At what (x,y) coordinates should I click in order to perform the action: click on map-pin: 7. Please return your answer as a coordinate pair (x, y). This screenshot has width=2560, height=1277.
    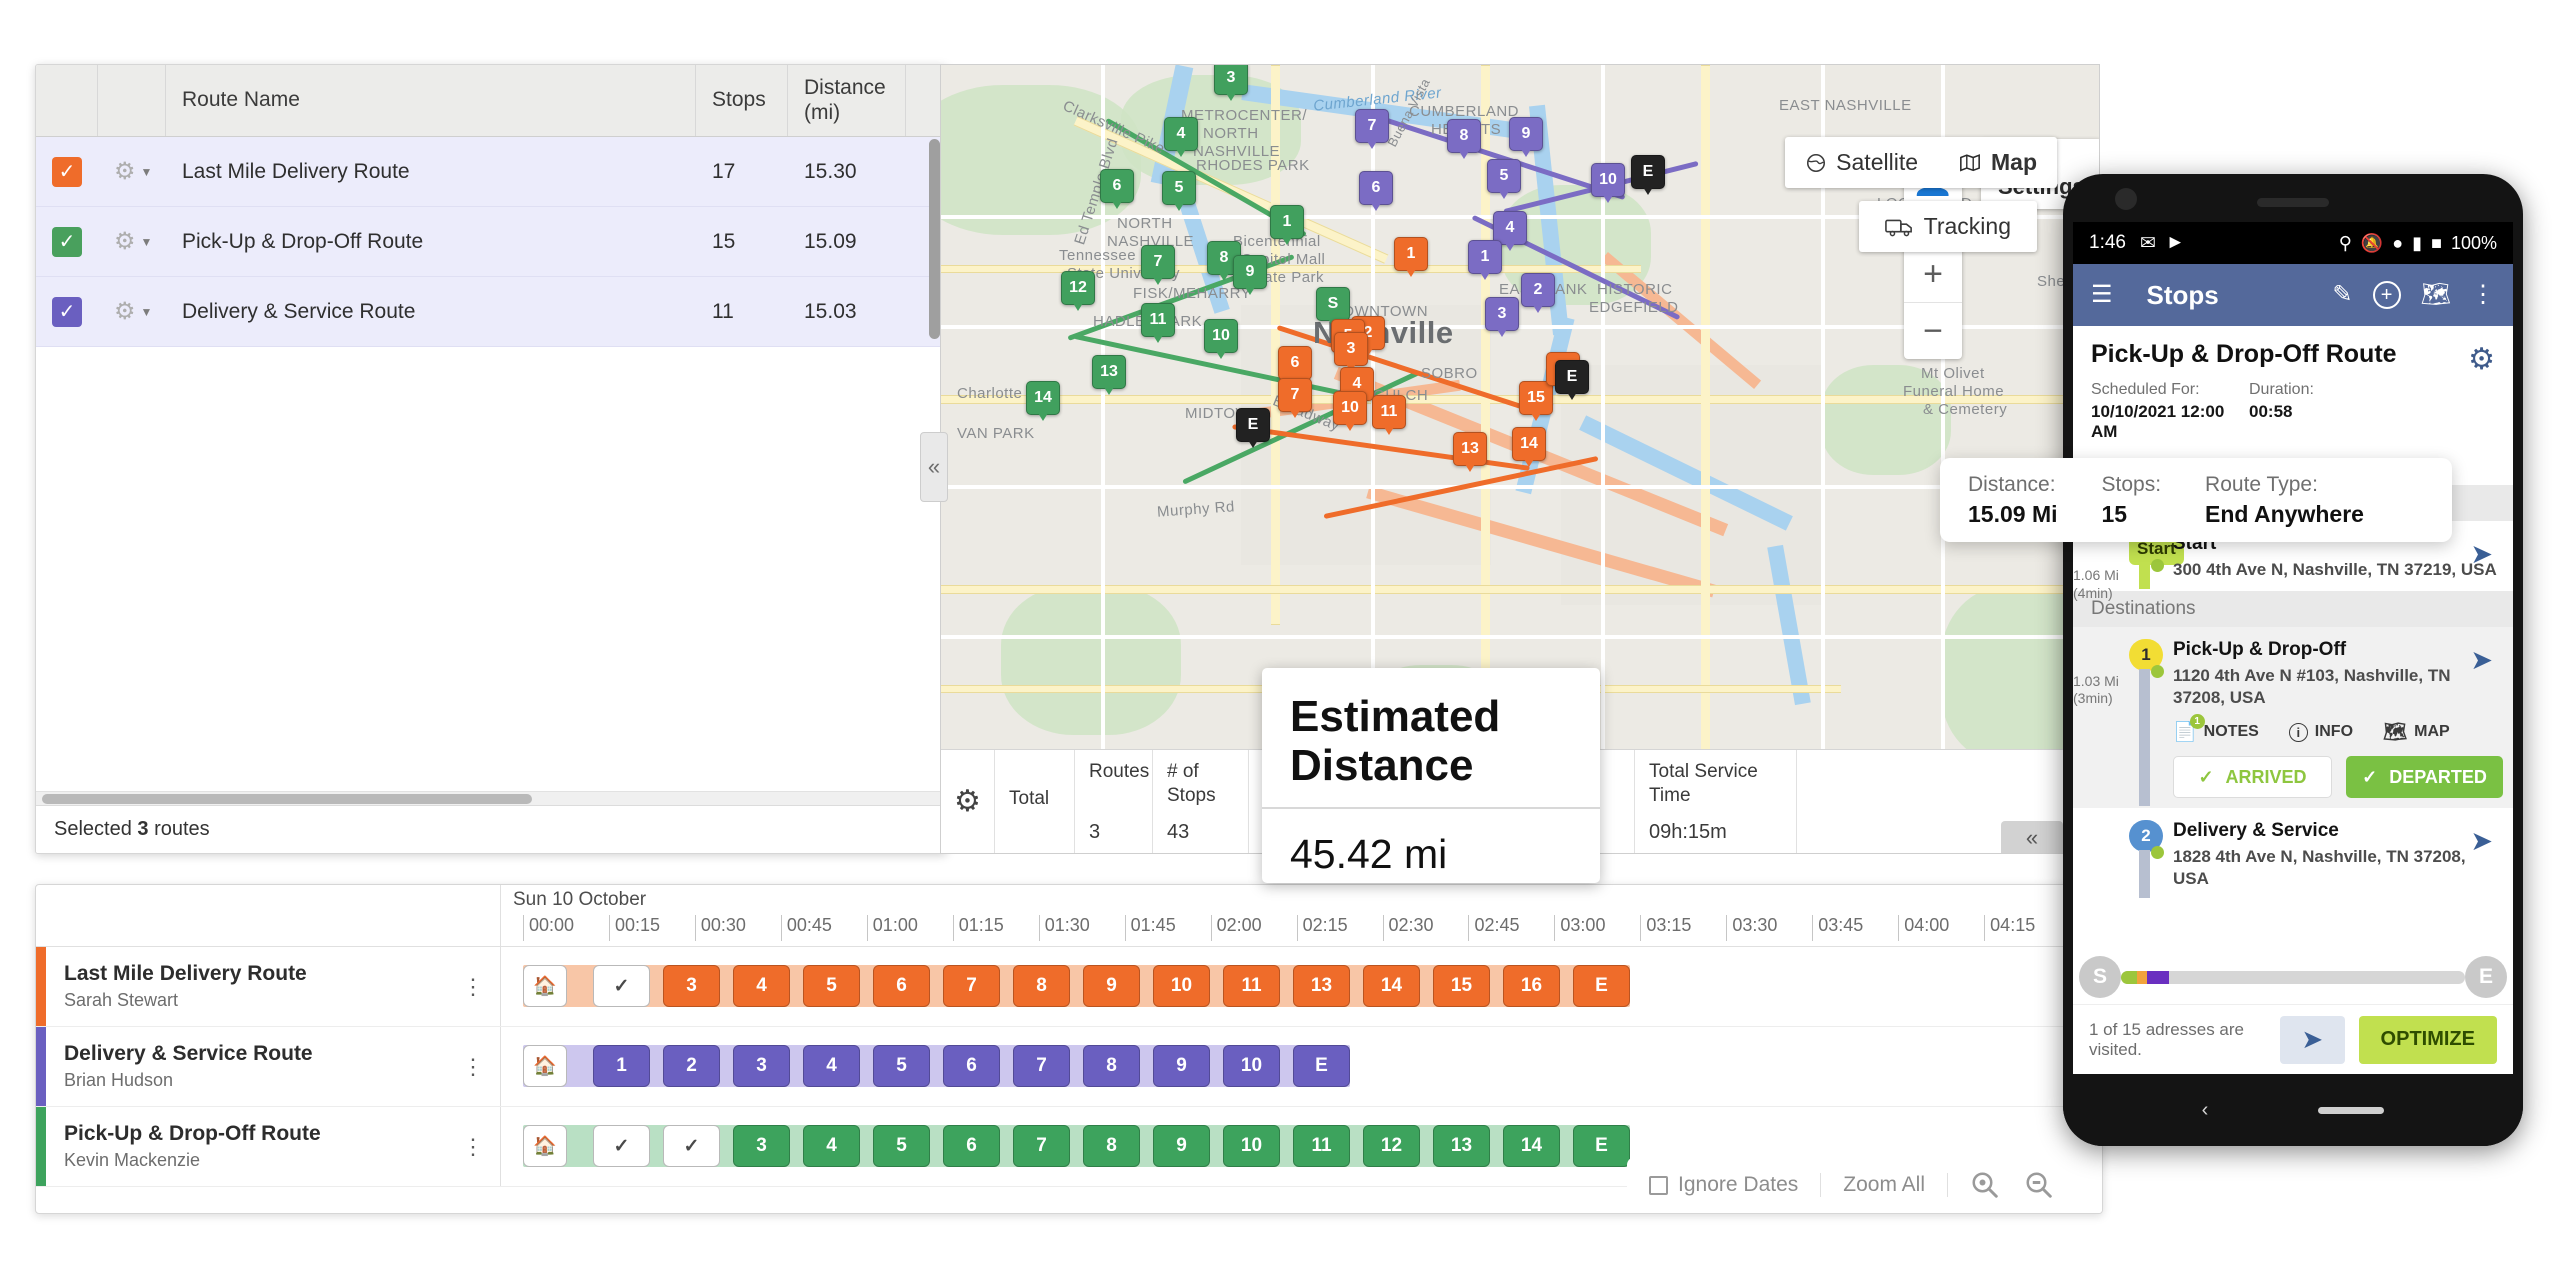
    Looking at the image, I should click on (1372, 129).